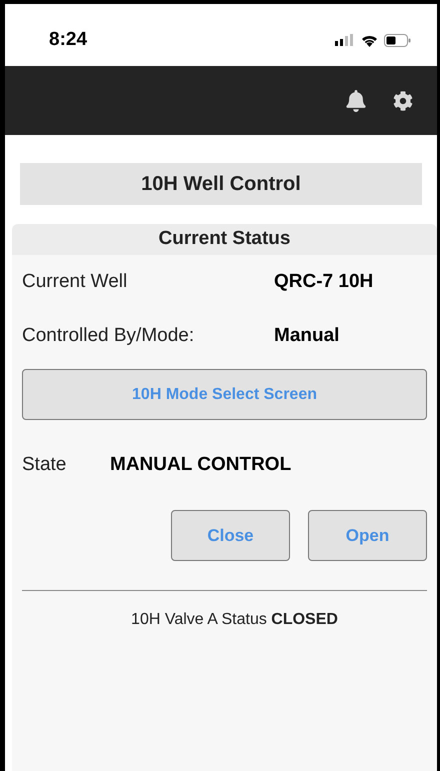 This screenshot has height=771, width=440. I want to click on valve-action-button: Close, so click(230, 535).